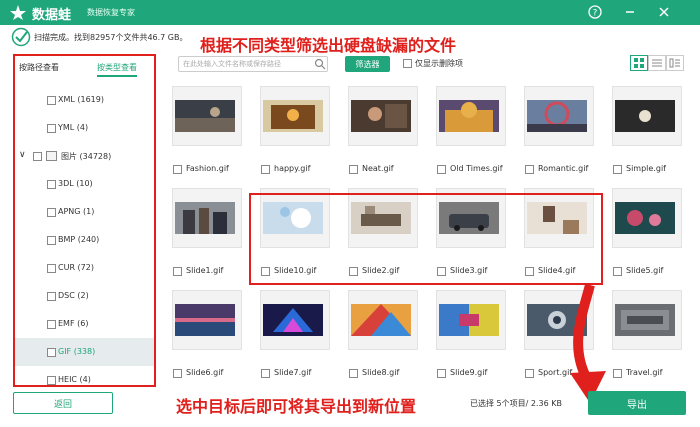 The width and height of the screenshot is (700, 427). I want to click on file-item: Slide6.gif, so click(207, 336).